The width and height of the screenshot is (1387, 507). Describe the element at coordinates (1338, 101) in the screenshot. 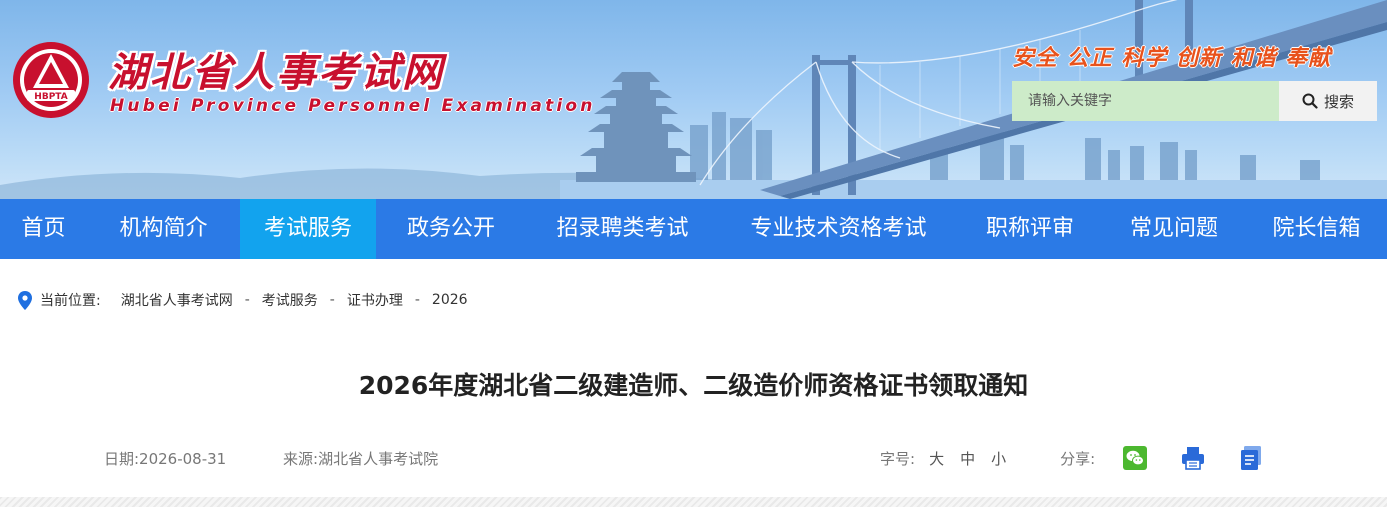

I see `search-button-label: 搜索` at that location.